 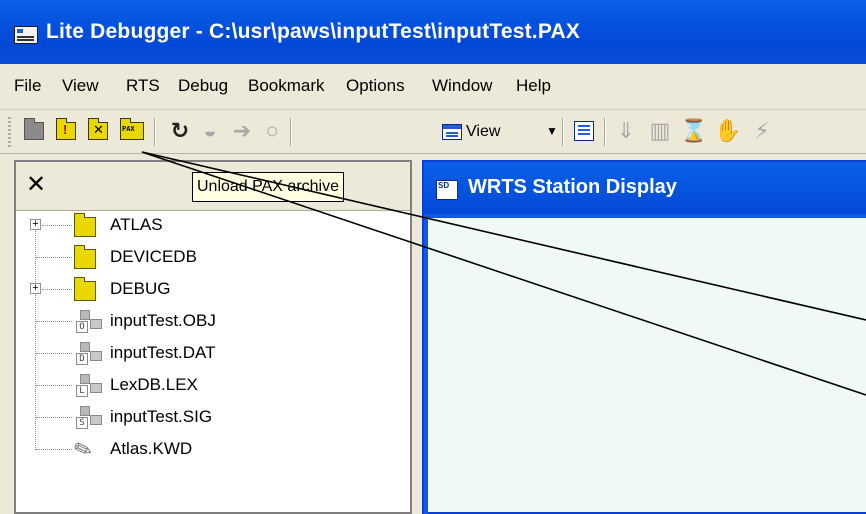 I want to click on run-button: ◒, so click(x=210, y=131).